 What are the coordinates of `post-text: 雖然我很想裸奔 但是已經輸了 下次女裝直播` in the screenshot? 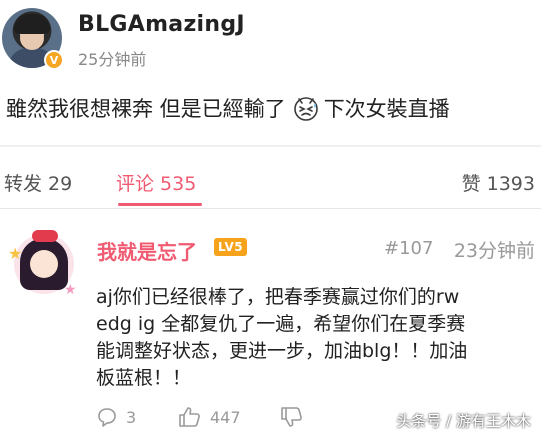 It's located at (228, 108).